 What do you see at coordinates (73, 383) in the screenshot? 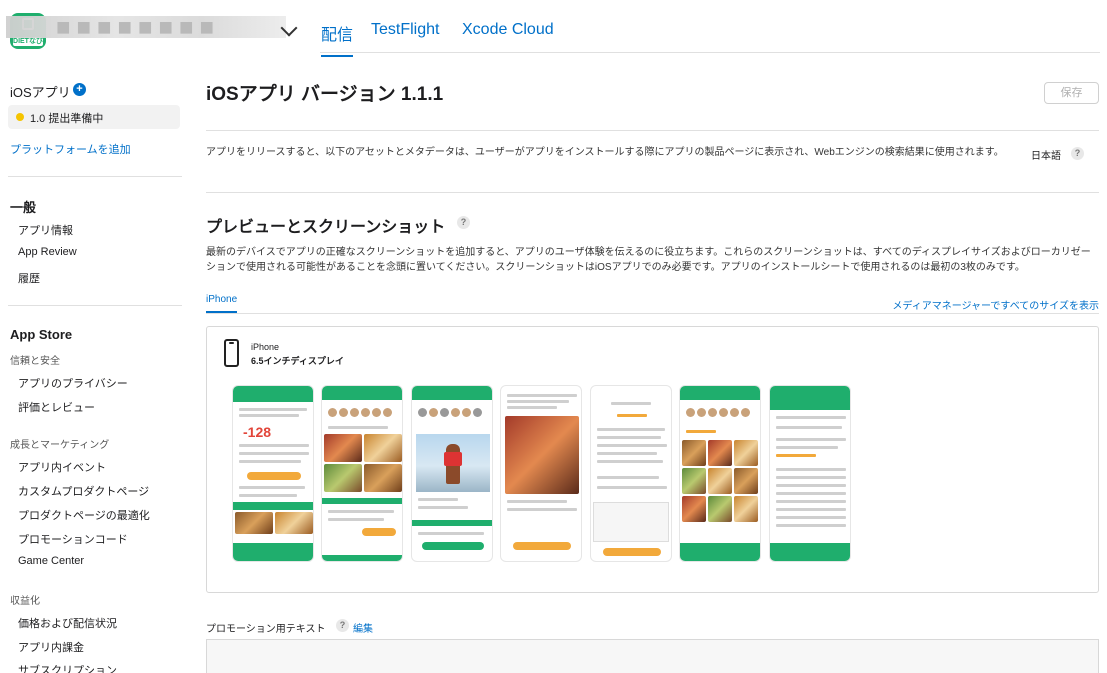
I see `sidebar-item-privacy: アプリのプライバシー` at bounding box center [73, 383].